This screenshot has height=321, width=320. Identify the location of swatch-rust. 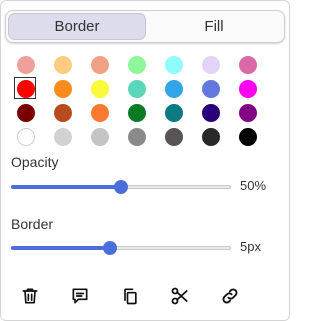
(63, 113).